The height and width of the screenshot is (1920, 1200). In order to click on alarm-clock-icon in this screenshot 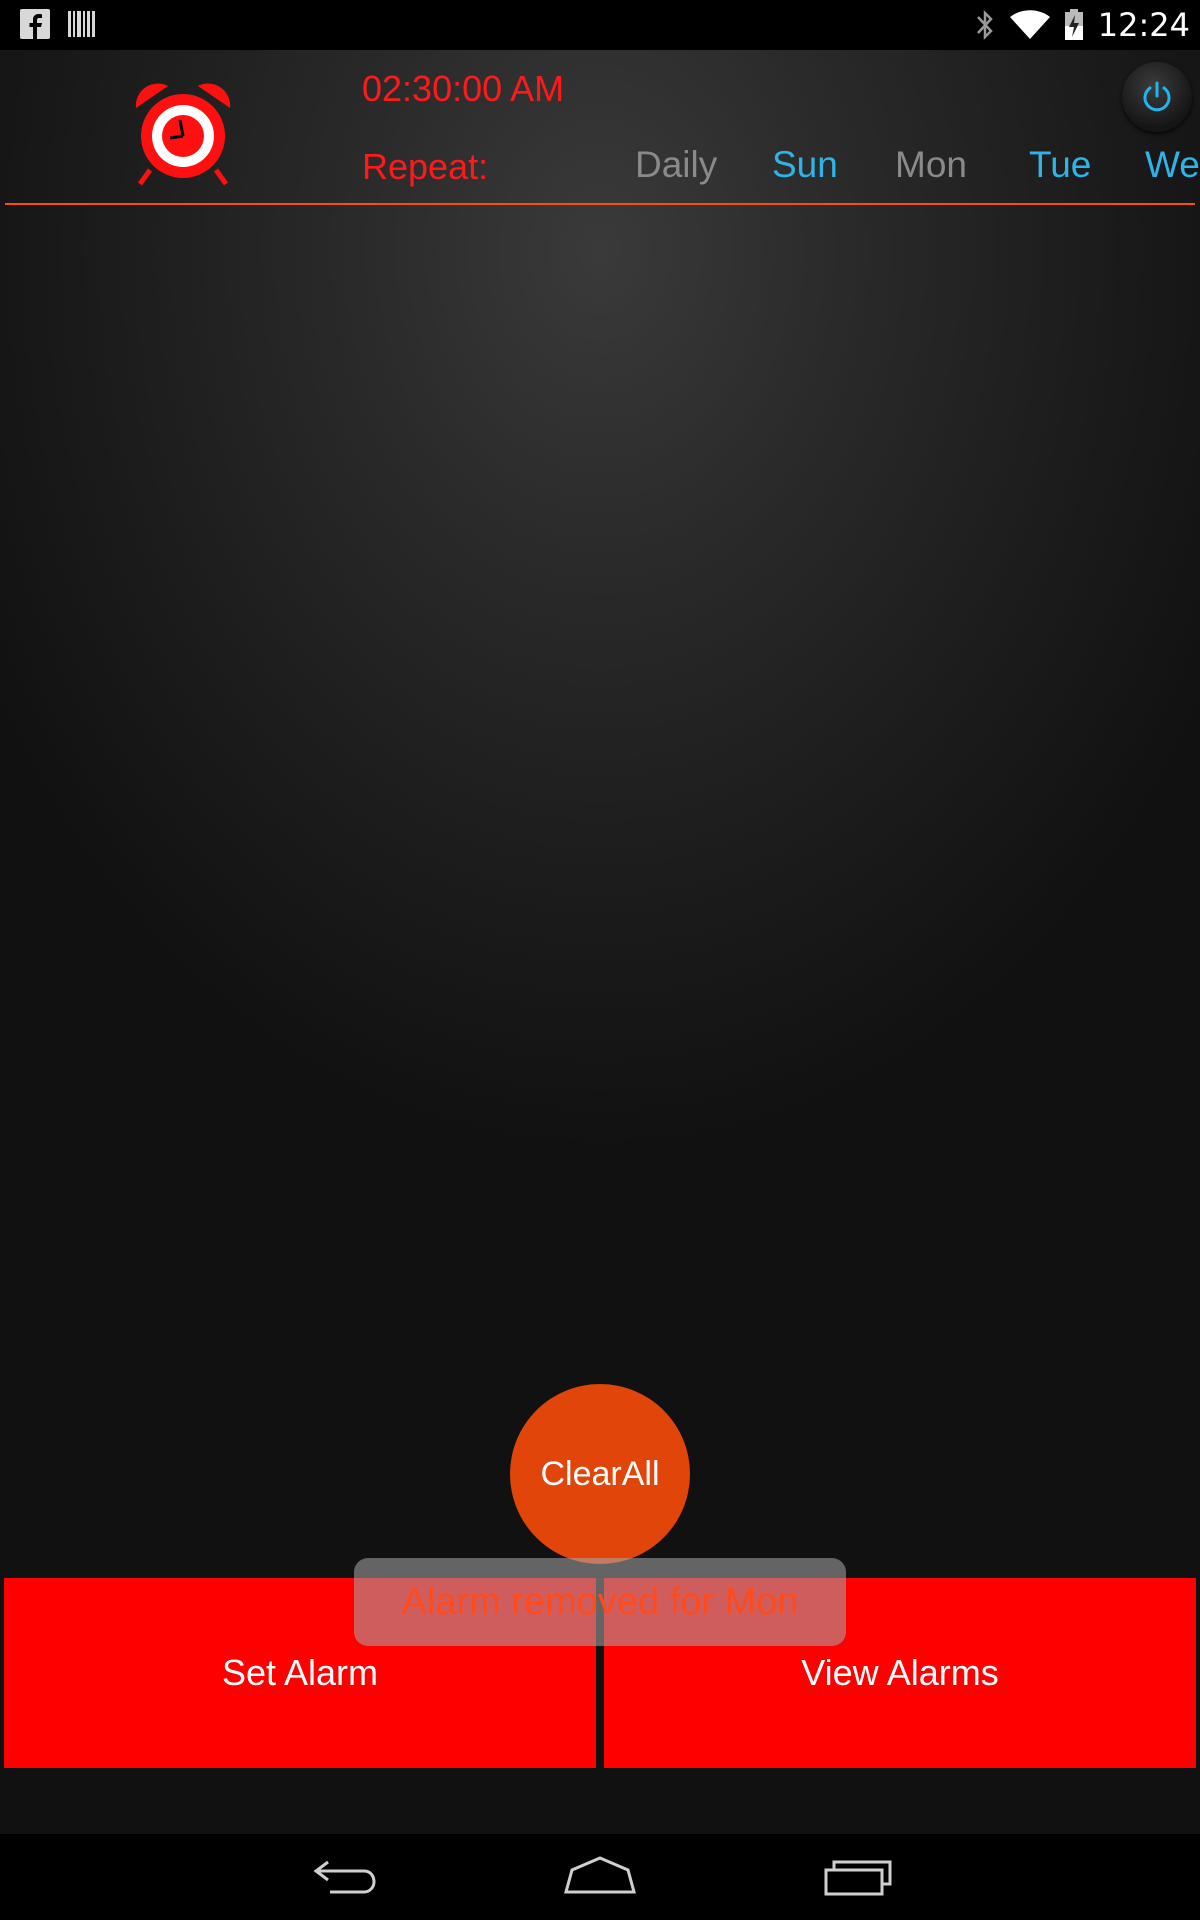, I will do `click(183, 134)`.